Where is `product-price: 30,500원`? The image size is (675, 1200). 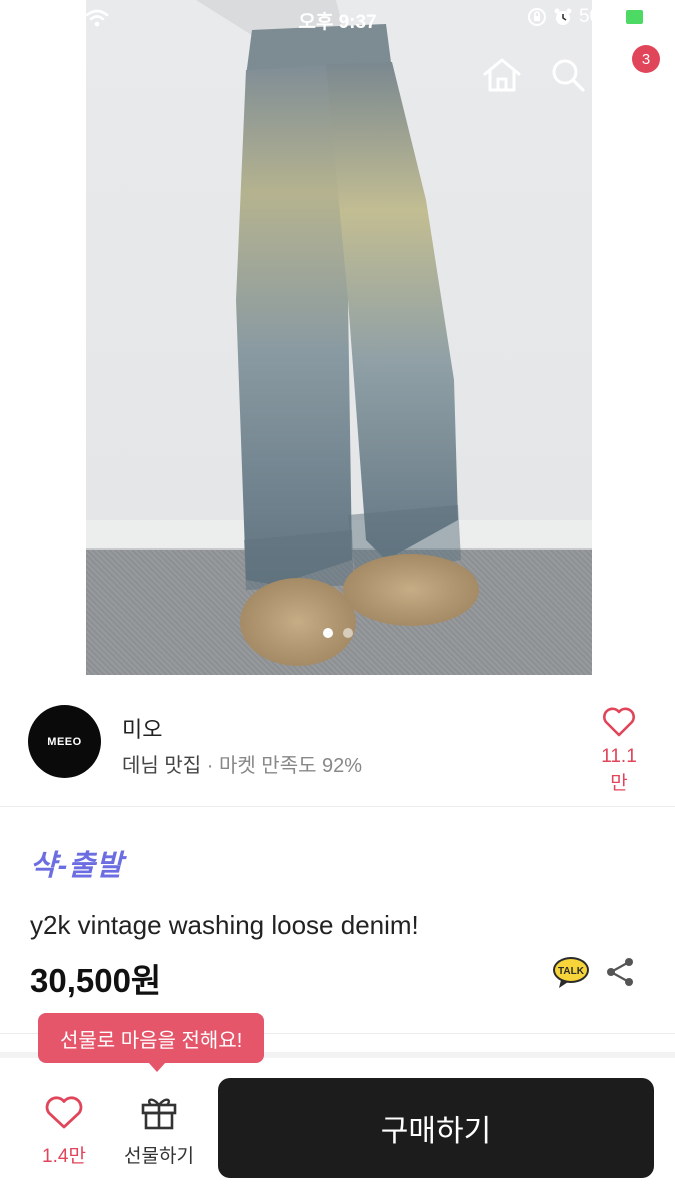
product-price: 30,500원 is located at coordinates (96, 980).